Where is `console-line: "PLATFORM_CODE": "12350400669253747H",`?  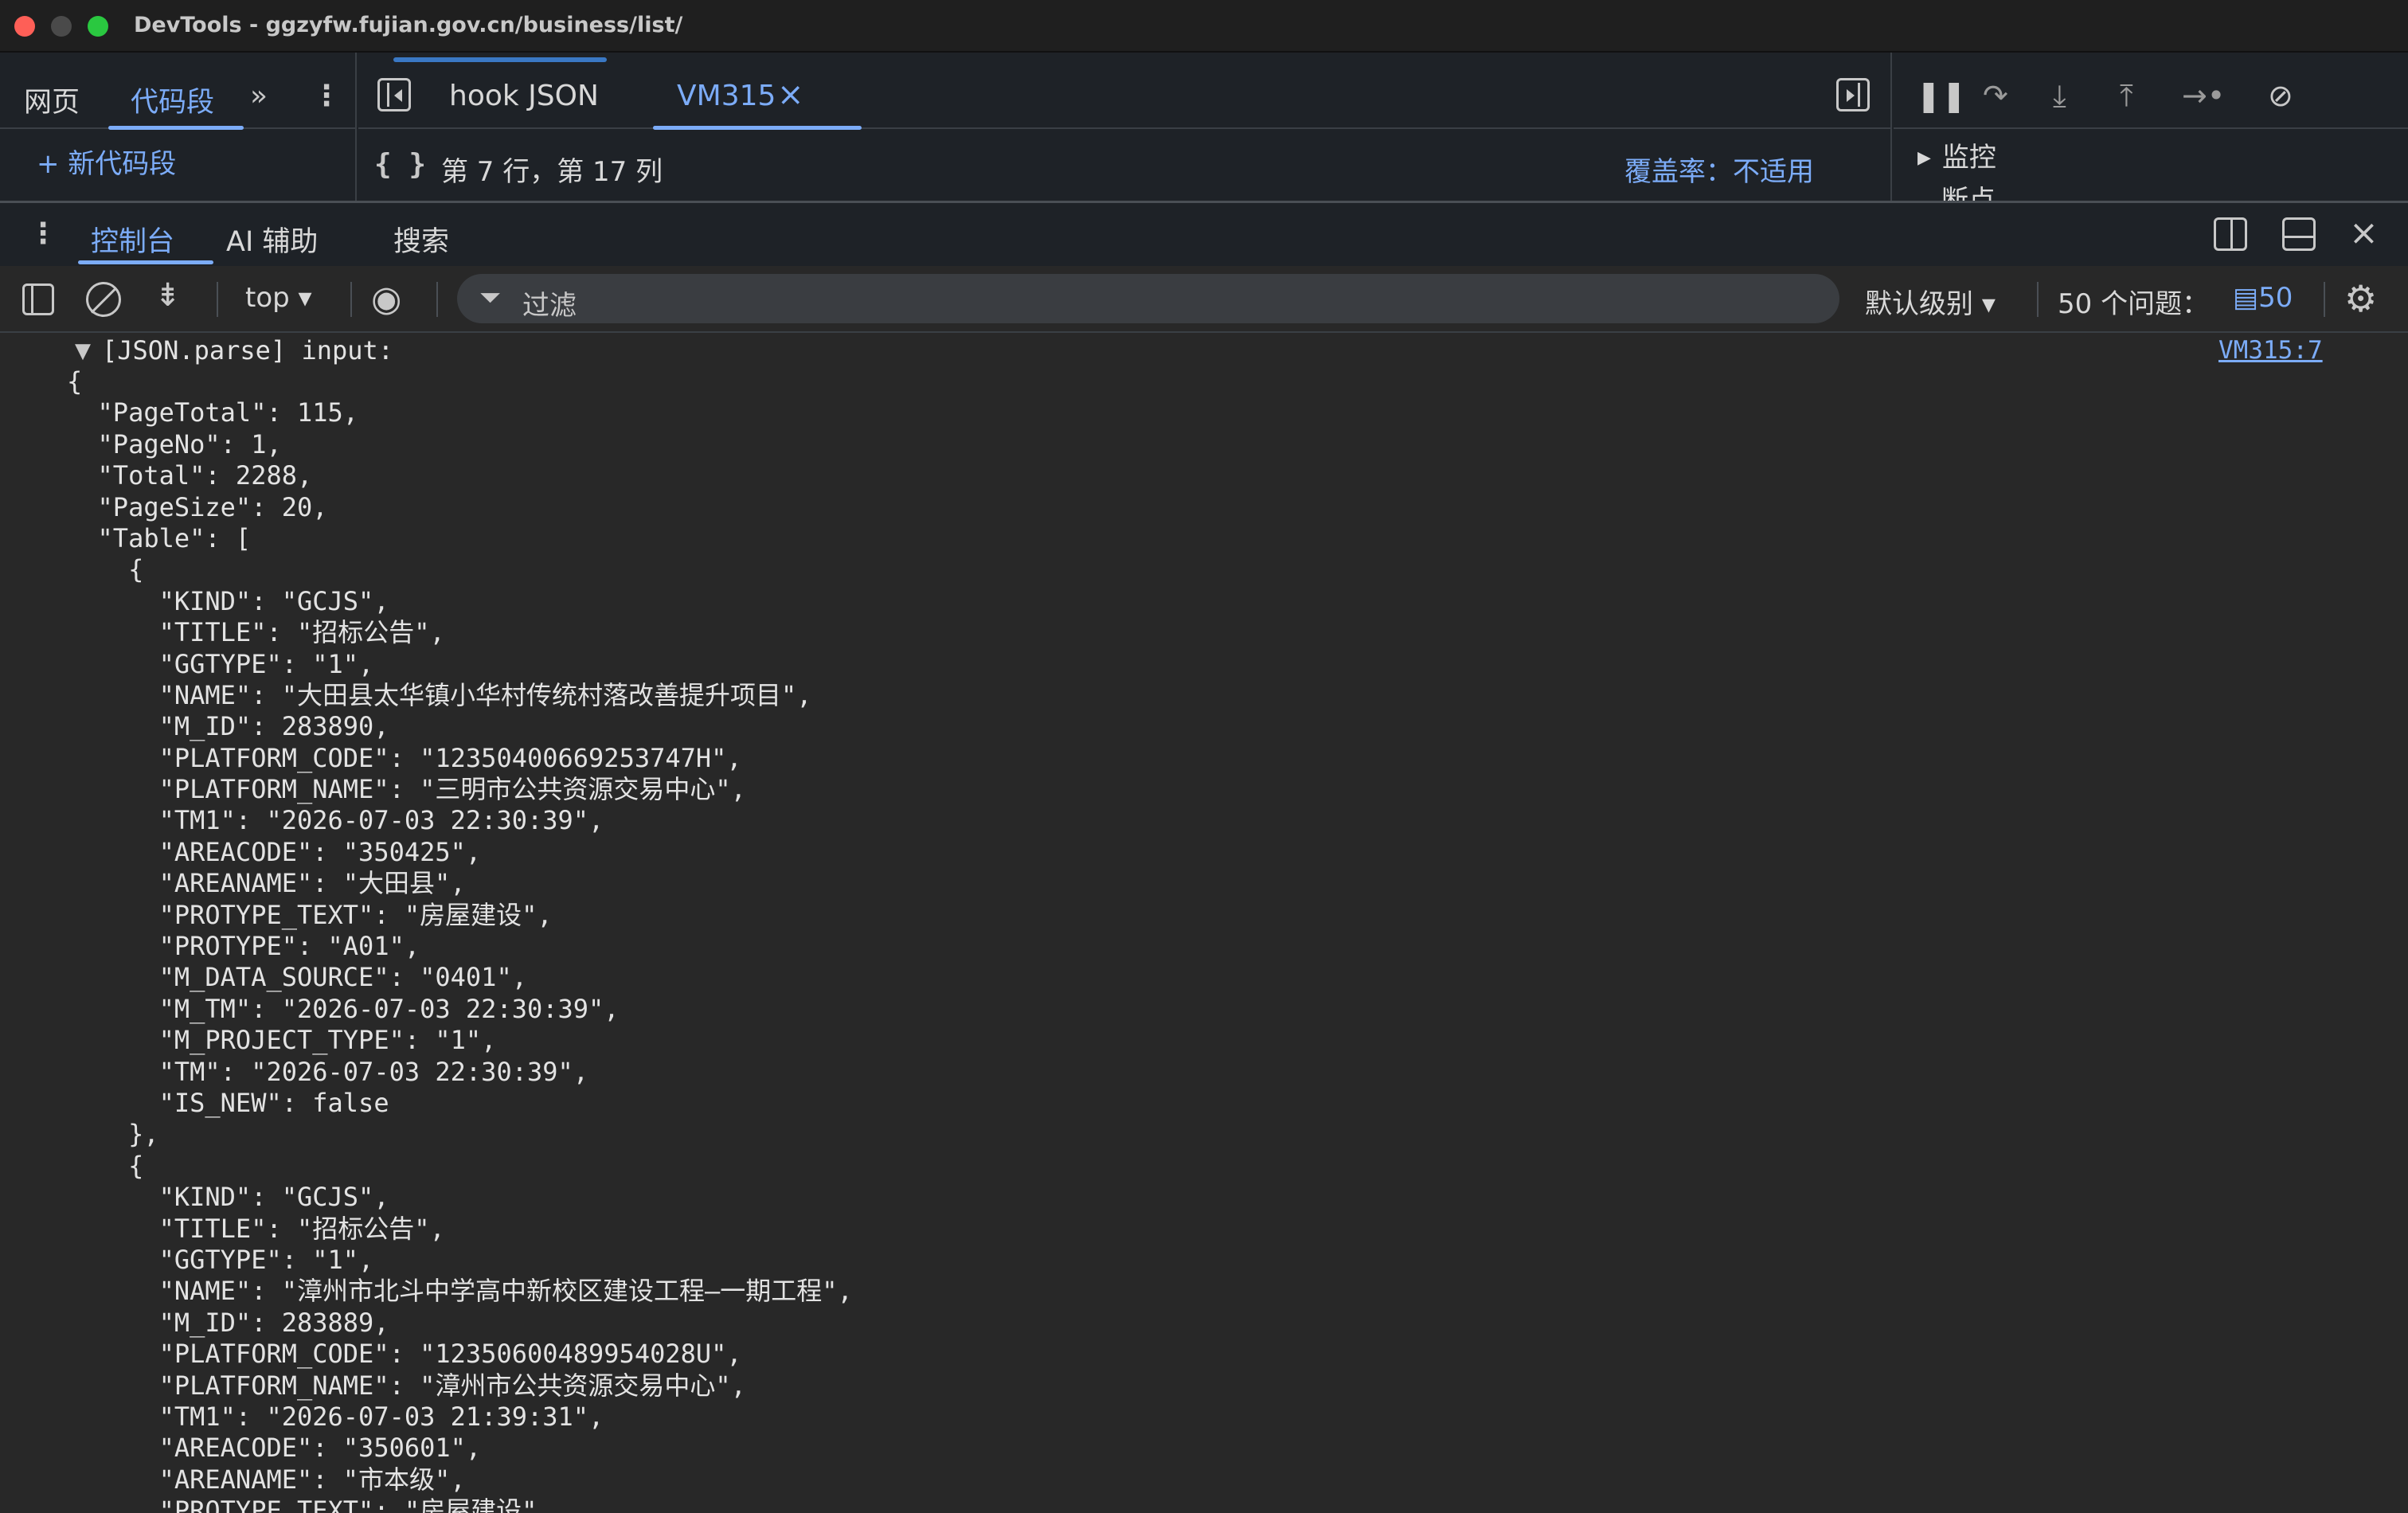 console-line: "PLATFORM_CODE": "12350400669253747H", is located at coordinates (404, 757).